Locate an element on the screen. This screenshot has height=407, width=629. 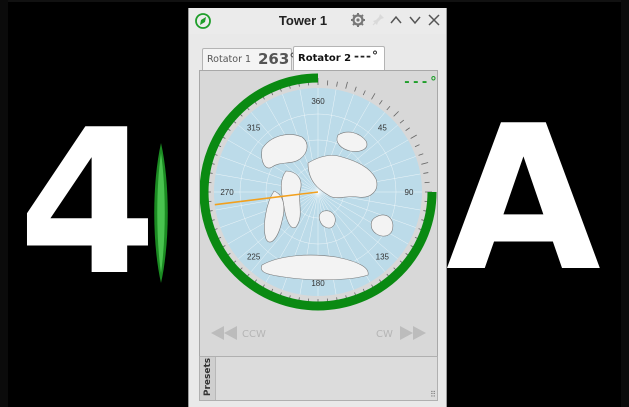
presets-tab: Presets is located at coordinates (208, 378).